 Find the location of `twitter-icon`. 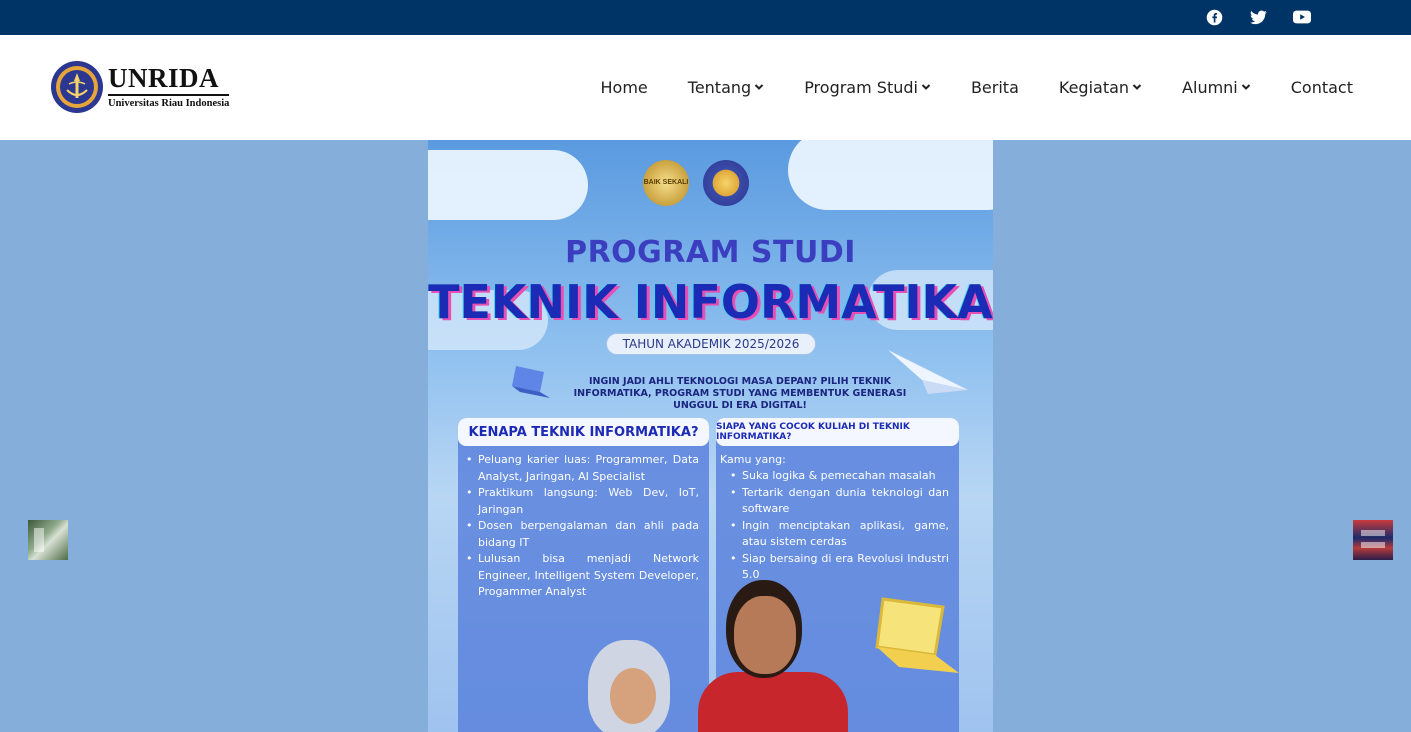

twitter-icon is located at coordinates (1258, 17).